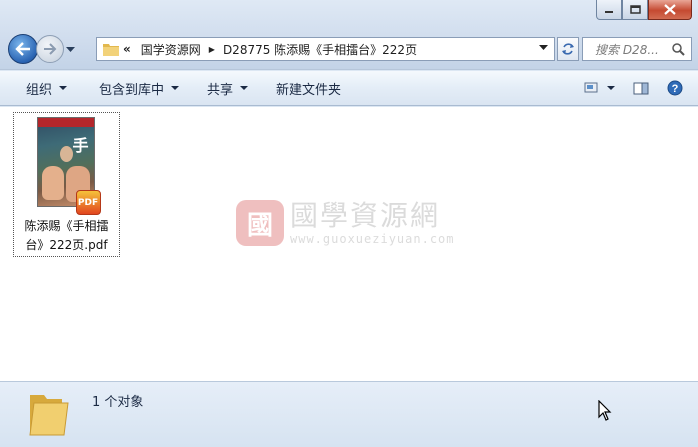  I want to click on change-view-button, so click(591, 88).